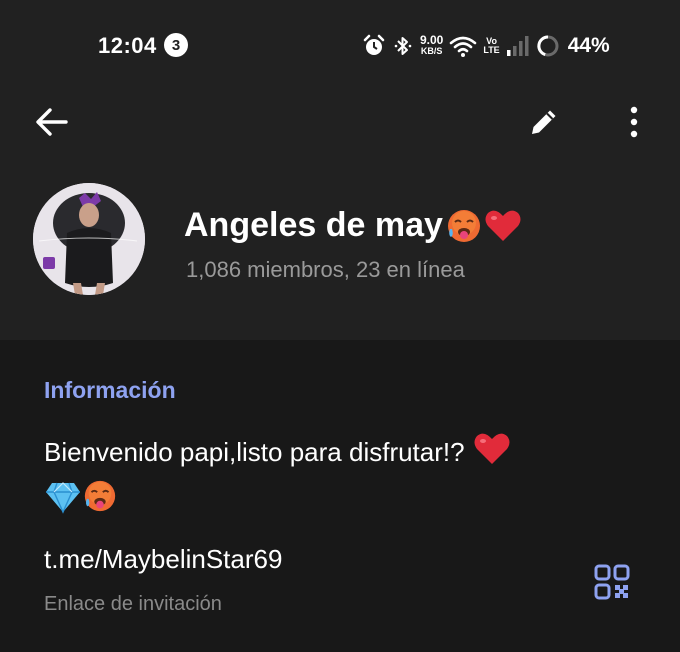 This screenshot has height=652, width=680. Describe the element at coordinates (403, 46) in the screenshot. I see `bluetooth-icon` at that location.